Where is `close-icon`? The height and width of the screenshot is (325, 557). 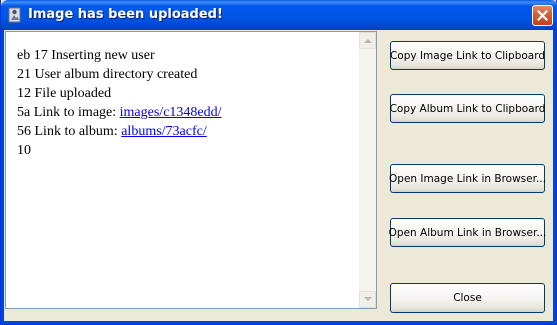 close-icon is located at coordinates (542, 15).